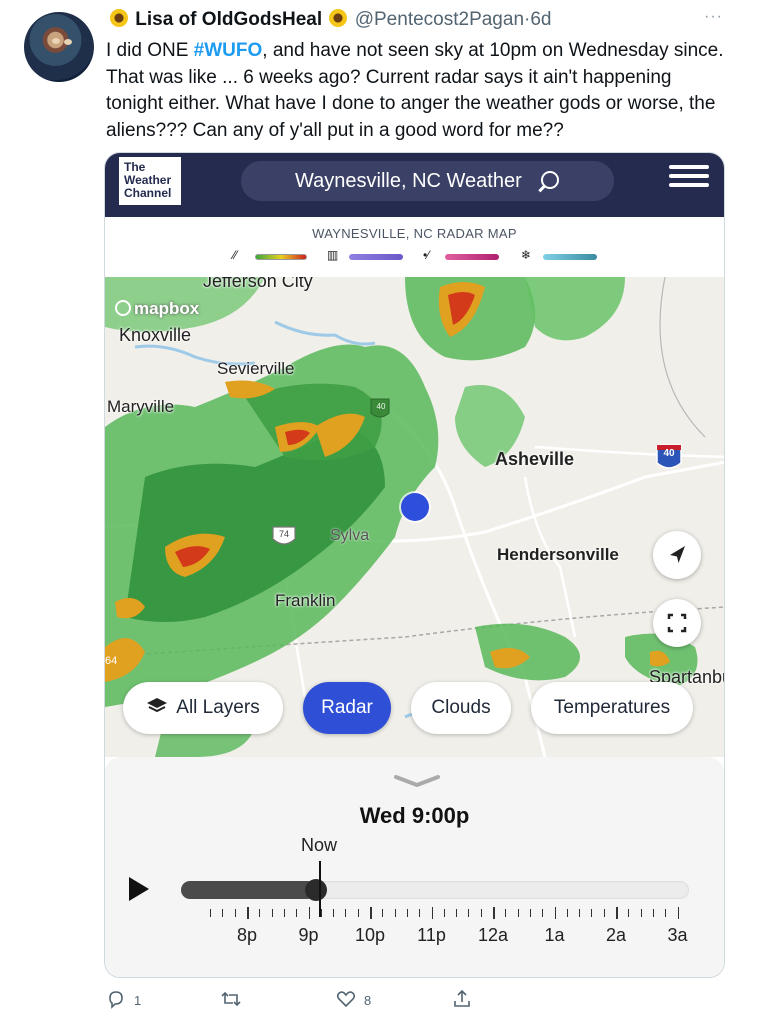 The width and height of the screenshot is (758, 1024). What do you see at coordinates (150, 181) in the screenshot?
I see `weather-channel-logo: The Weather Channel` at bounding box center [150, 181].